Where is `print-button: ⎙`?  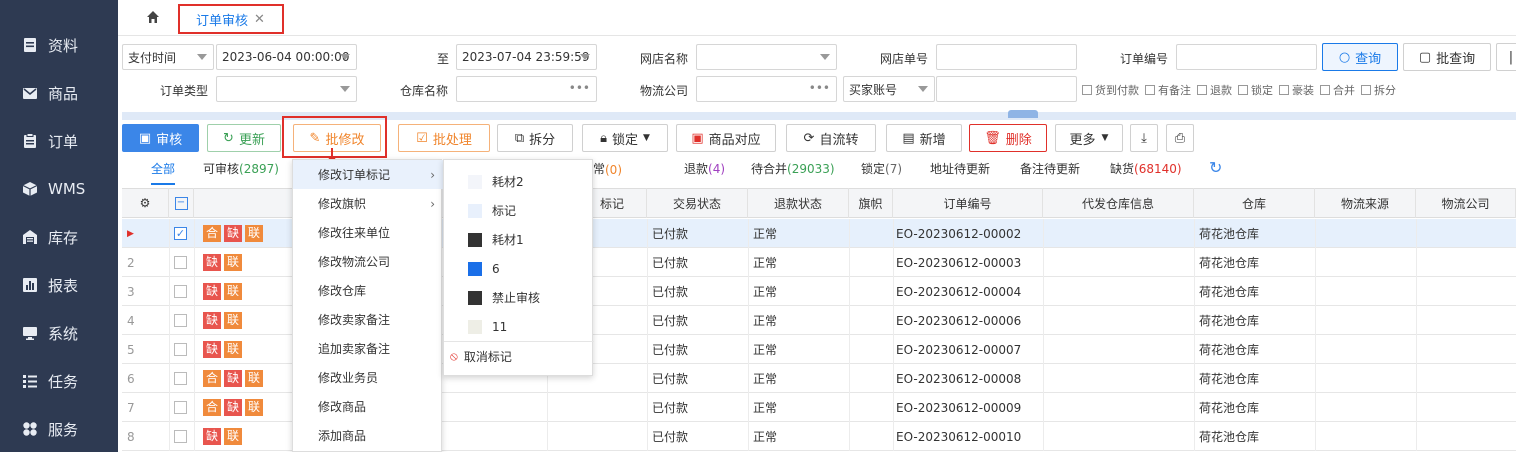 print-button: ⎙ is located at coordinates (1180, 138).